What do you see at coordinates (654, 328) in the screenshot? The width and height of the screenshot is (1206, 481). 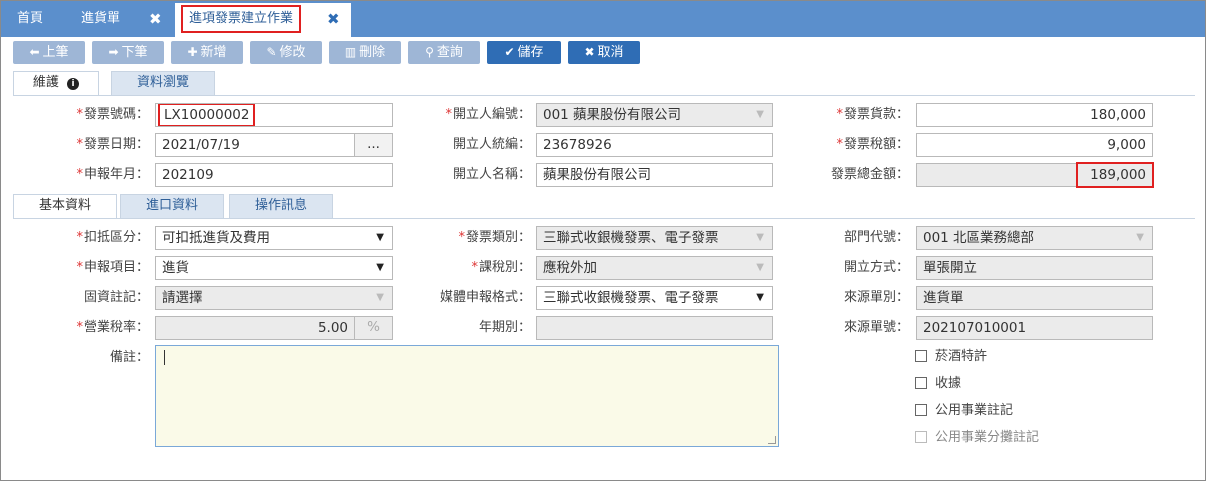 I see `period-field` at bounding box center [654, 328].